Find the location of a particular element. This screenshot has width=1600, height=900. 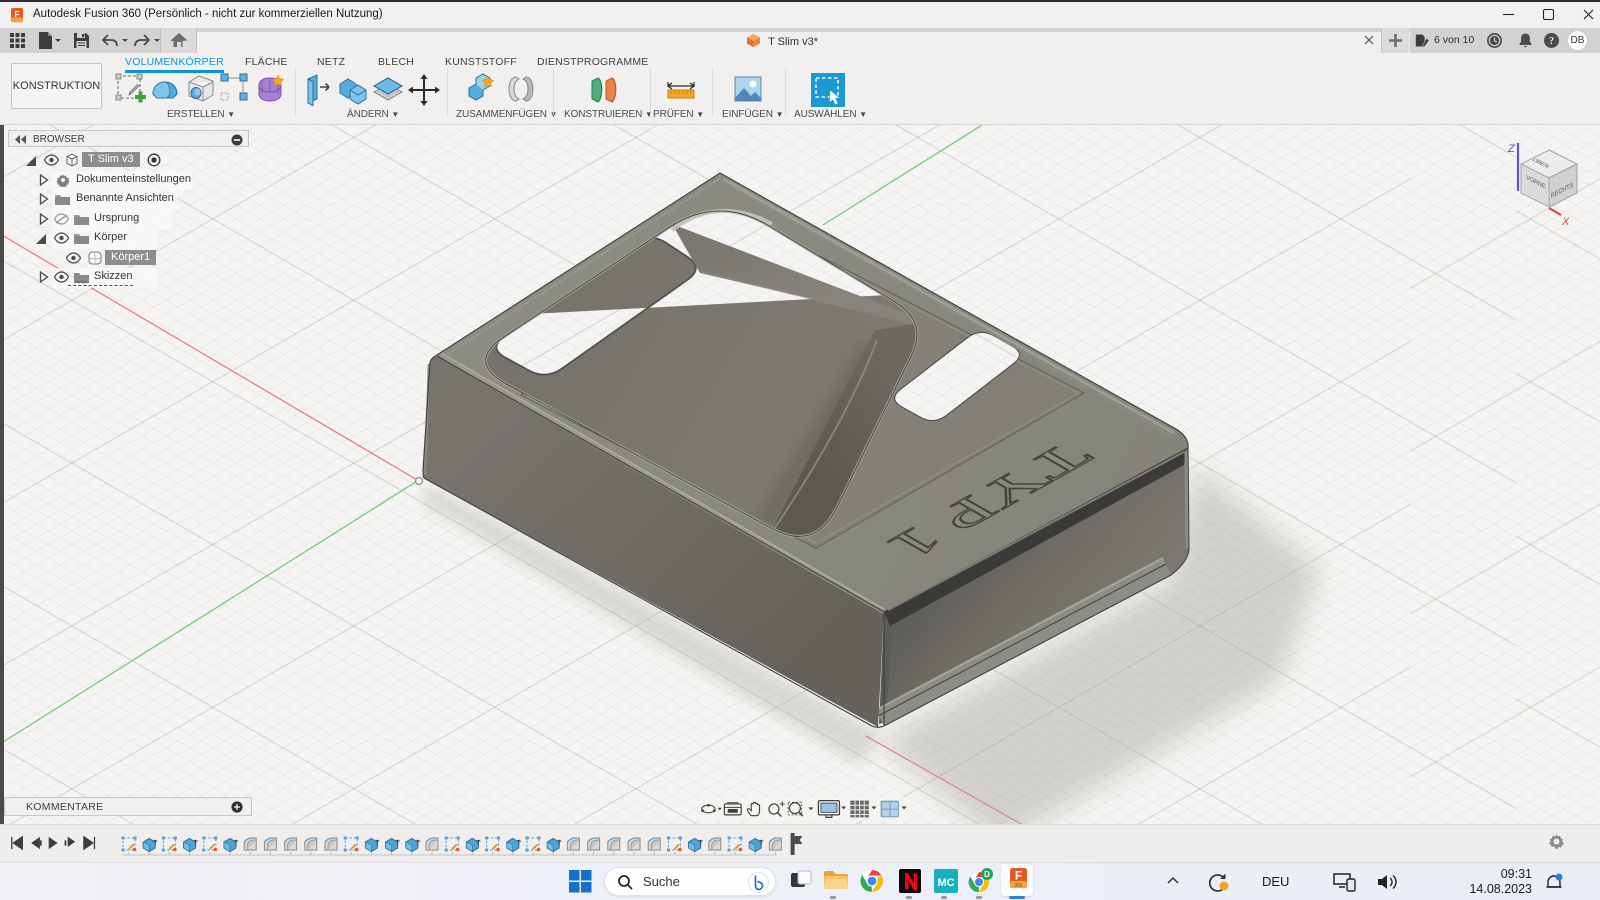

svg-text: MC is located at coordinates (945, 883).